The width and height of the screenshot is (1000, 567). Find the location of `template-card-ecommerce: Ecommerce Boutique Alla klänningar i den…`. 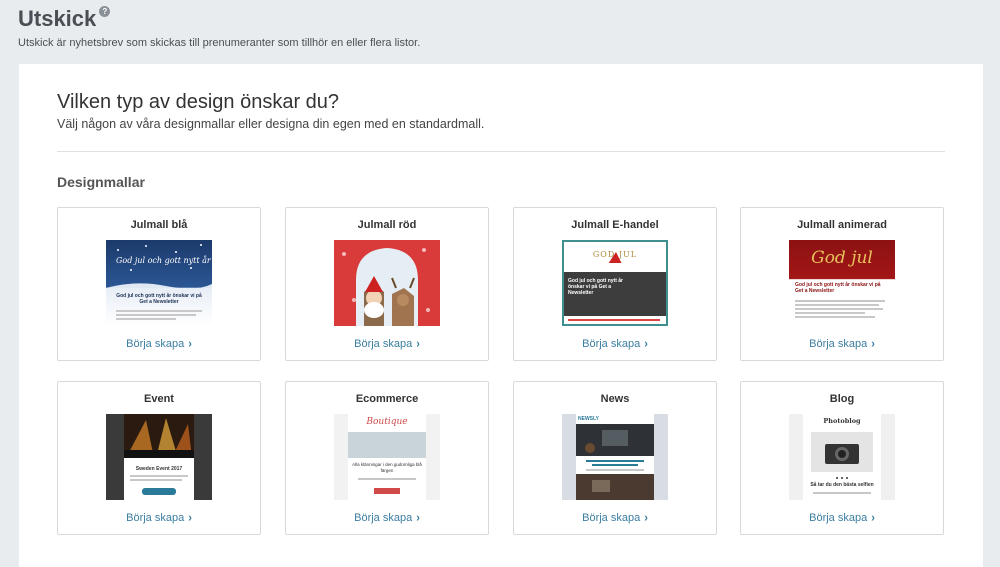

template-card-ecommerce: Ecommerce Boutique Alla klänningar i den… is located at coordinates (387, 458).